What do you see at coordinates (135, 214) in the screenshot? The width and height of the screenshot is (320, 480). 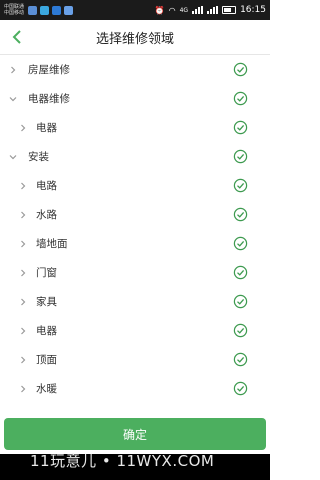 I see `list-item: 水路` at bounding box center [135, 214].